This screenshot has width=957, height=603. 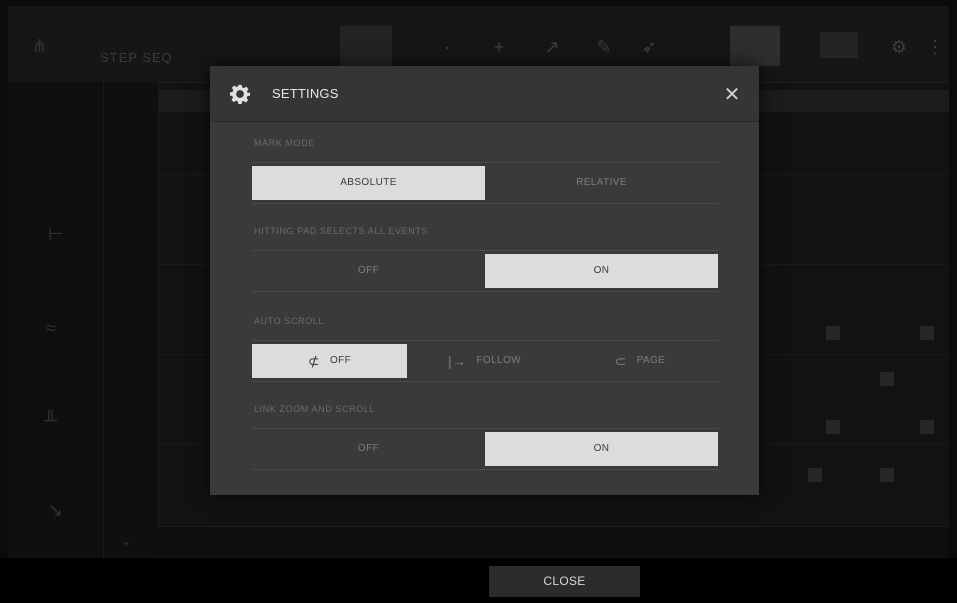 What do you see at coordinates (305, 93) in the screenshot?
I see `dialog-title: SETTINGS` at bounding box center [305, 93].